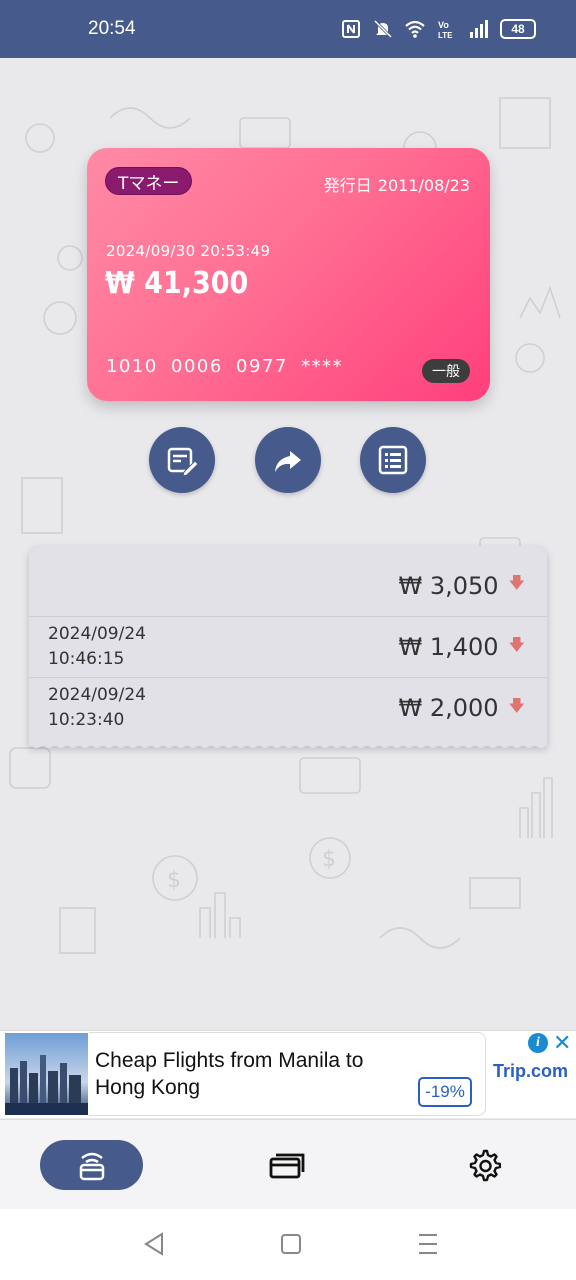  Describe the element at coordinates (112, 28) in the screenshot. I see `status-time: 20:54` at that location.